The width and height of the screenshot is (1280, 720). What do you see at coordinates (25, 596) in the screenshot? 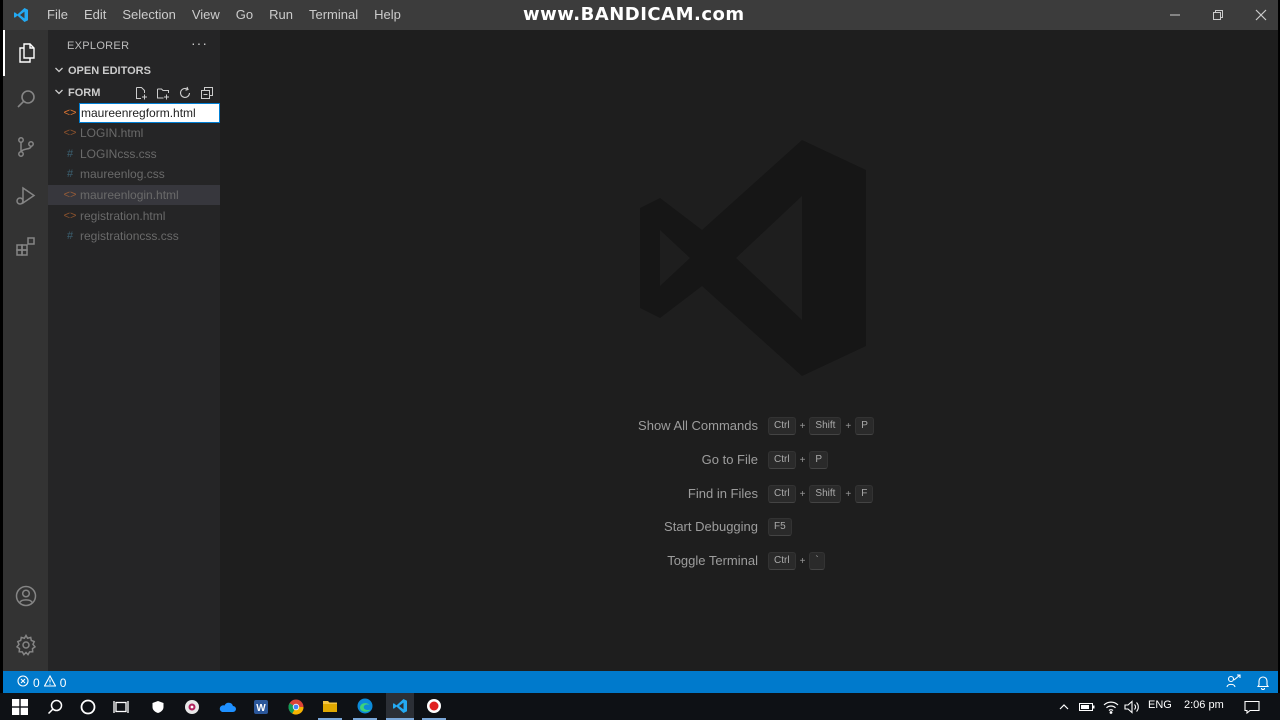
I see `accounts-icon` at bounding box center [25, 596].